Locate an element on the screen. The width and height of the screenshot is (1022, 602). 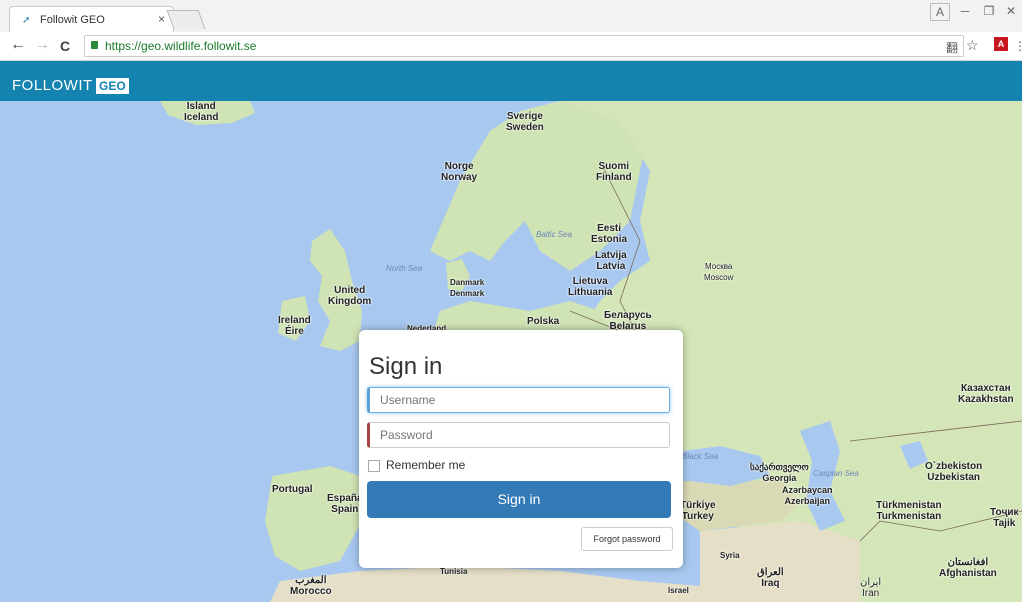
browser-tab-bar: ➚ Followit GEO × A ─ ❐ ✕ is located at coordinates (511, 16).